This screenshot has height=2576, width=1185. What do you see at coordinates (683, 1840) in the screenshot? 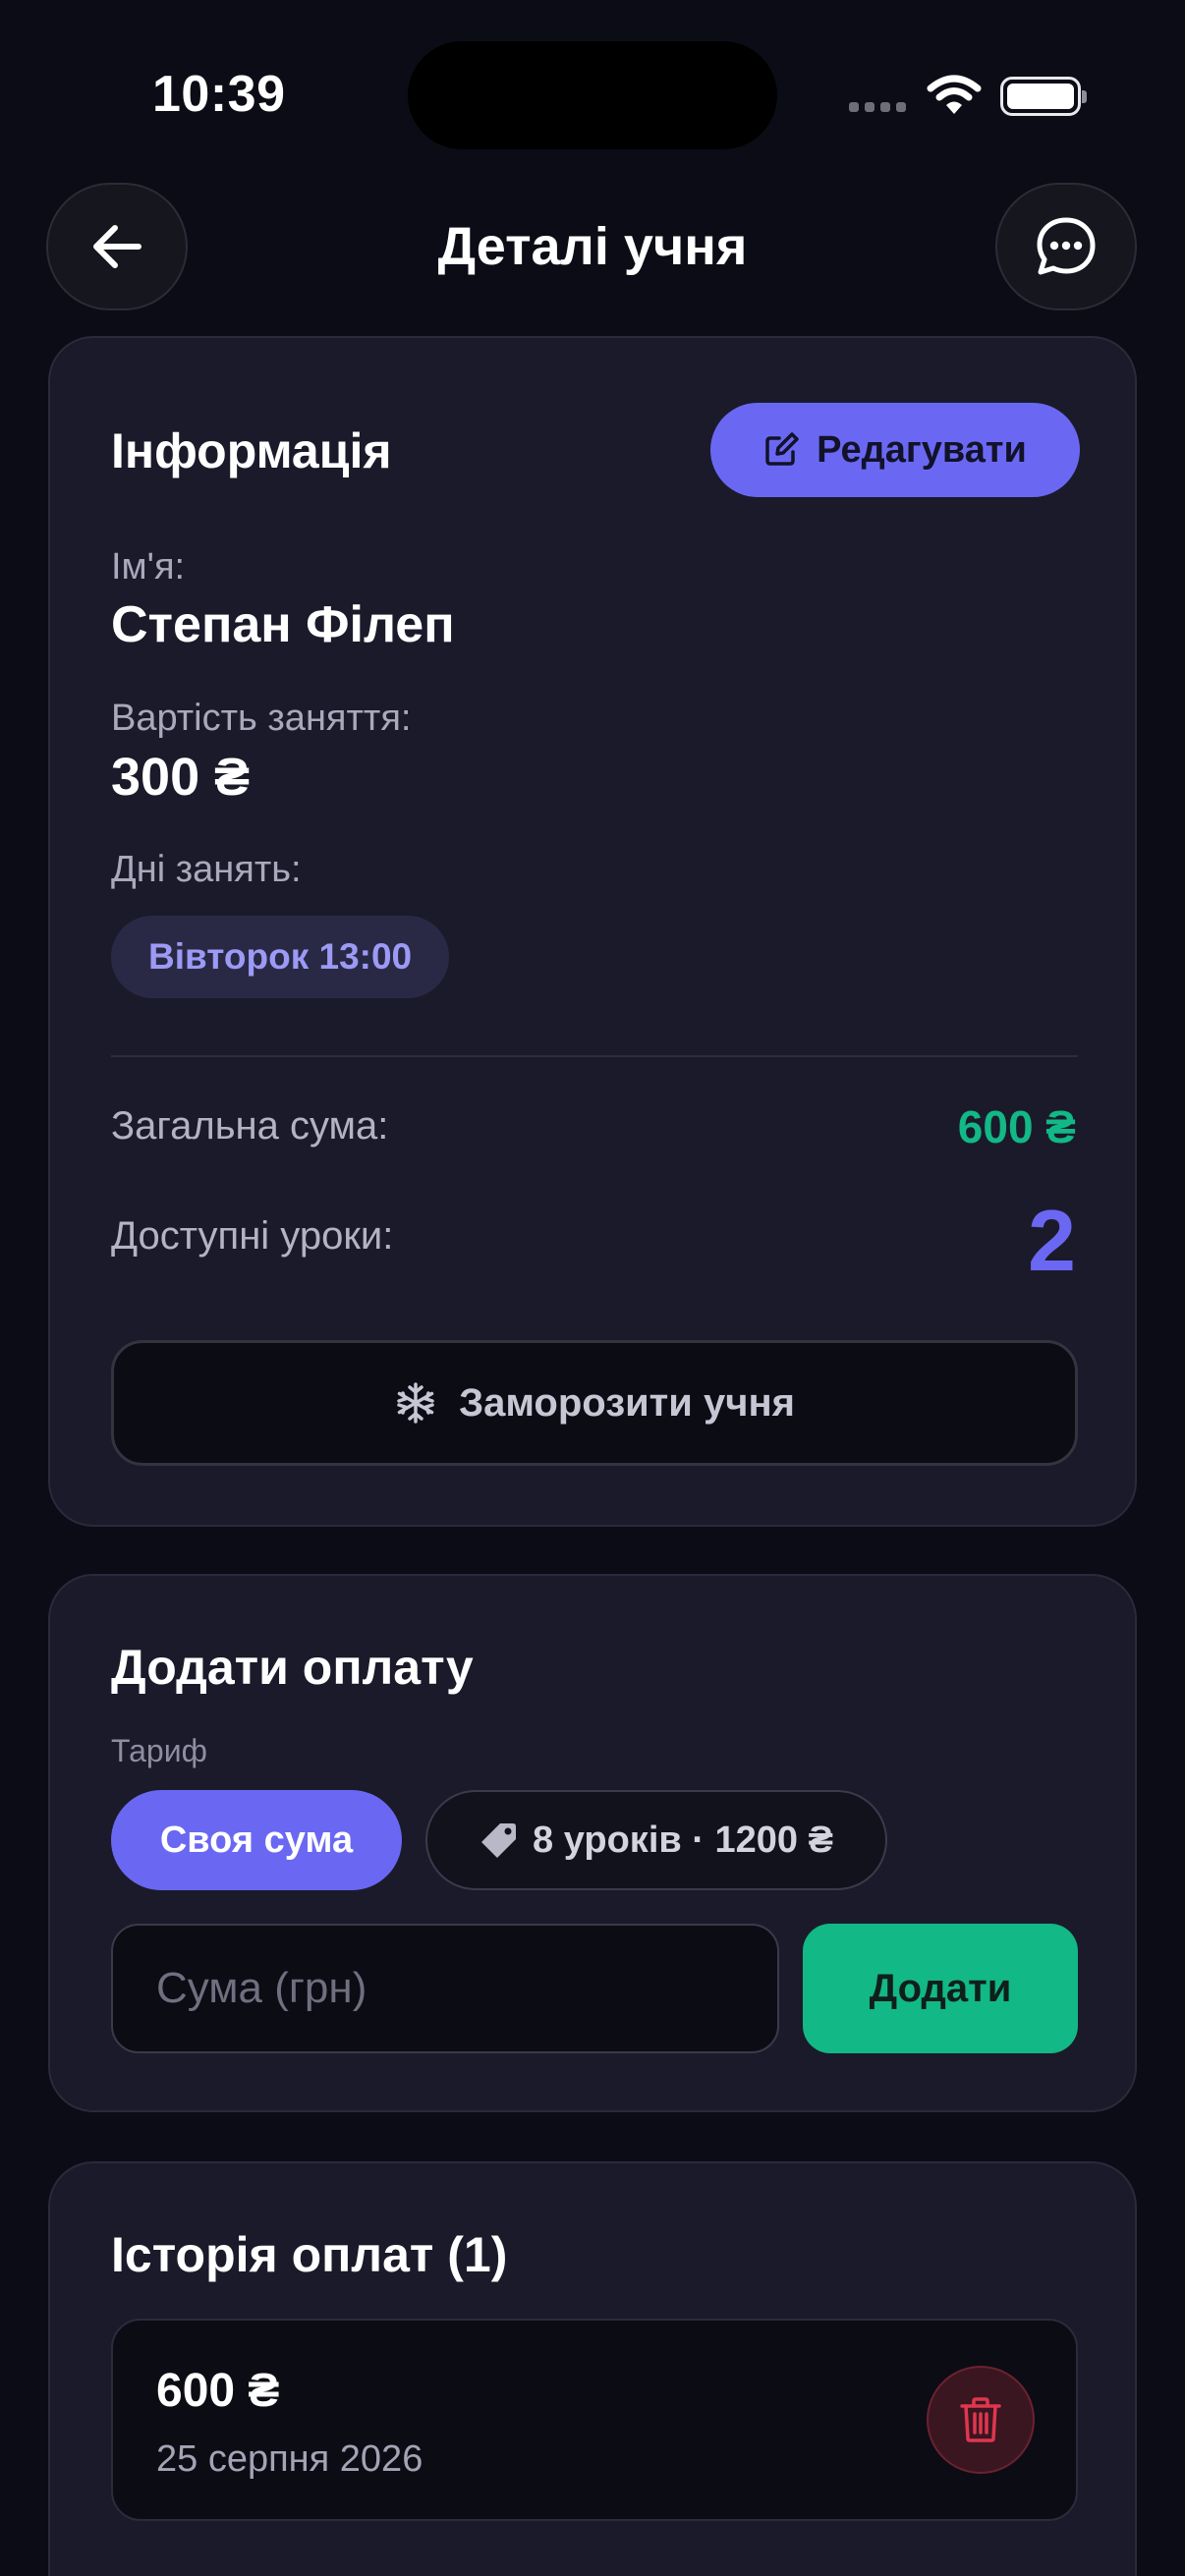
I see `tariff-chip-package-label: 8 уроків · 1200 ₴` at bounding box center [683, 1840].